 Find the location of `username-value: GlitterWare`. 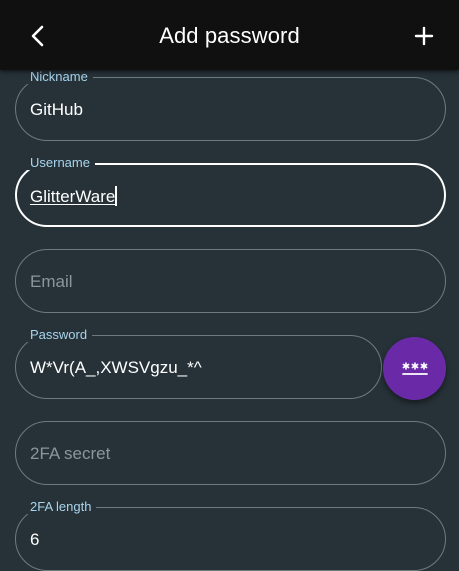

username-value: GlitterWare is located at coordinates (74, 196).